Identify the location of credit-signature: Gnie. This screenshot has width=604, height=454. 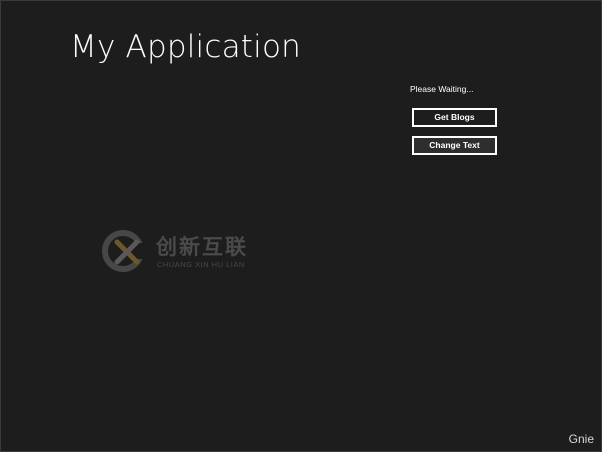
(581, 439).